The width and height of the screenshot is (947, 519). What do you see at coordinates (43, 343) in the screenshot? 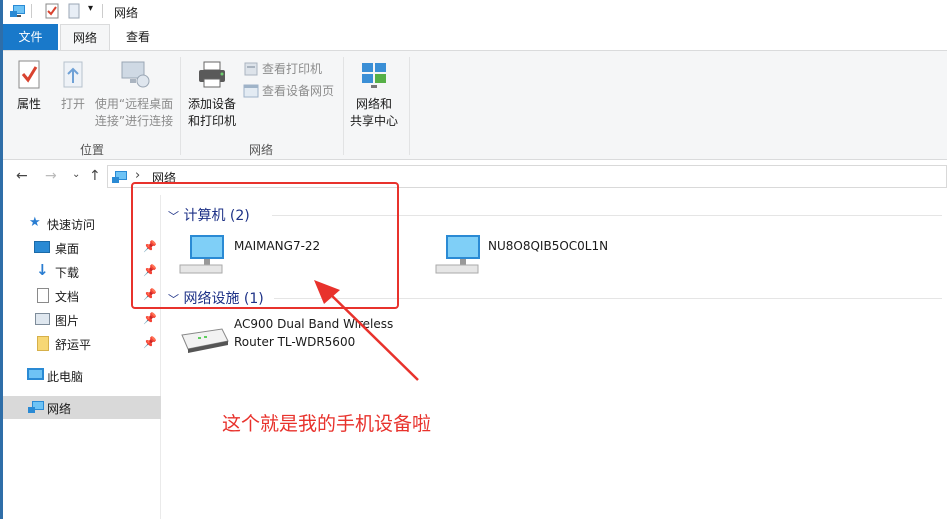
I see `folder-icon` at bounding box center [43, 343].